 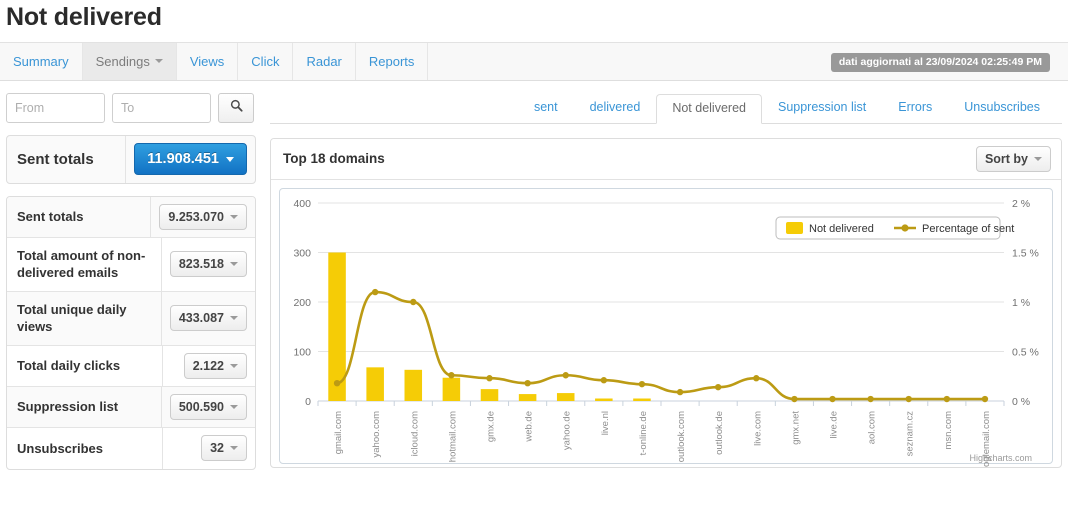 I want to click on nav-tab-label: Views, so click(x=207, y=61).